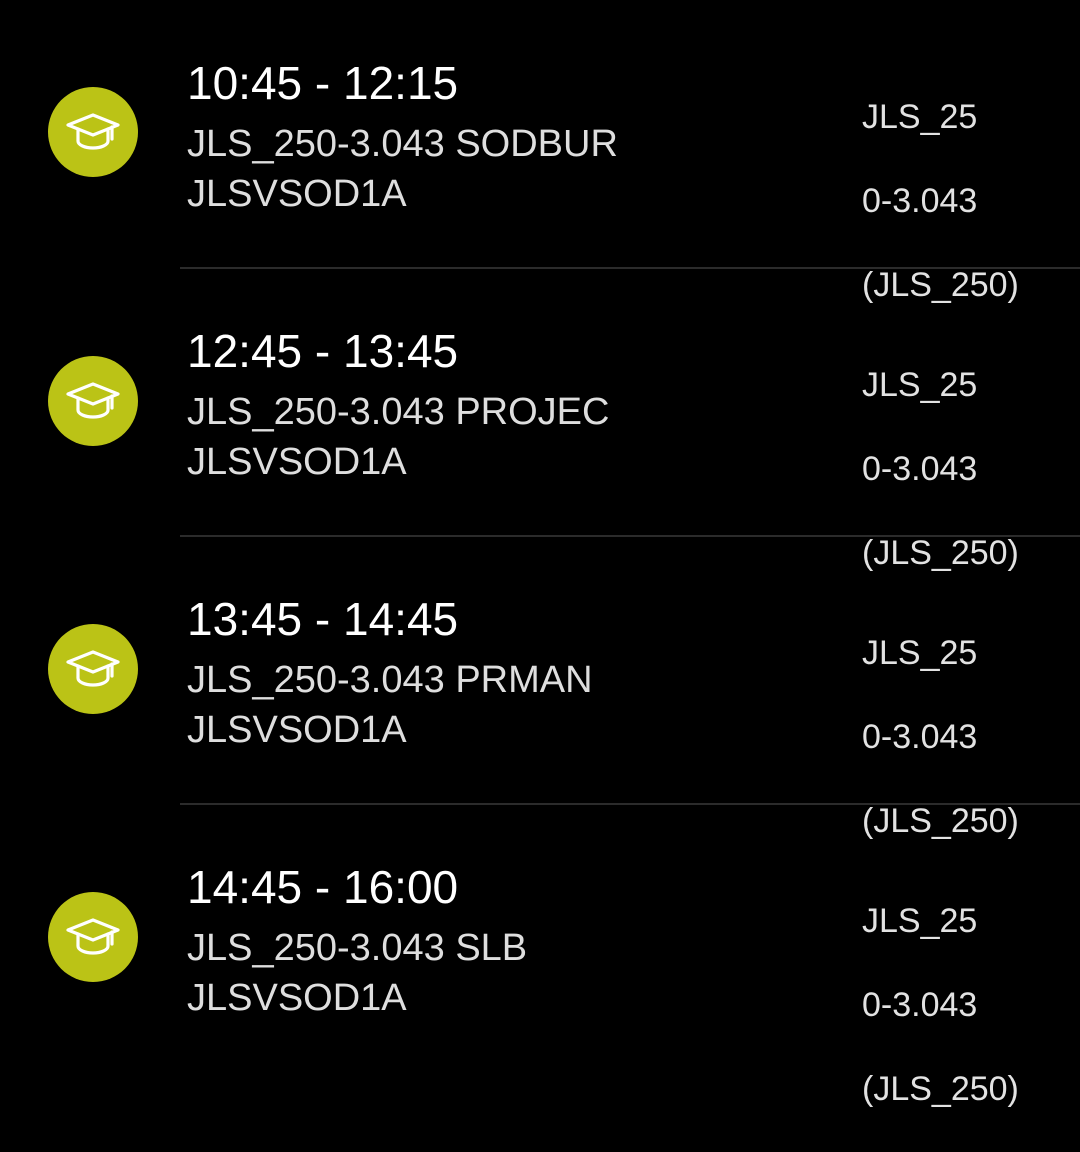 The image size is (1080, 1152). Describe the element at coordinates (402, 144) in the screenshot. I see `event-title: JLS_250-3.043 SODBUR` at that location.